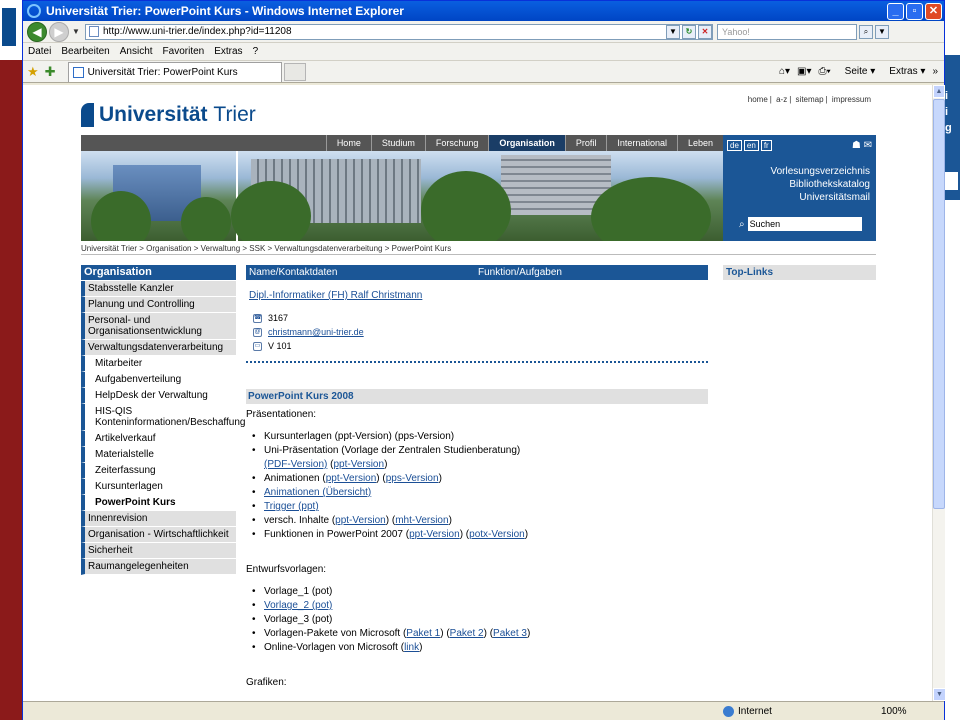 This screenshot has height=720, width=960. I want to click on lang-en: en, so click(751, 145).